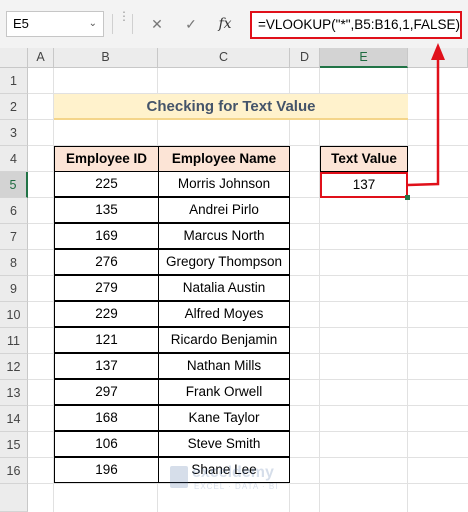 Image resolution: width=468 pixels, height=512 pixels. I want to click on annotation-arrow, so click(426, 115).